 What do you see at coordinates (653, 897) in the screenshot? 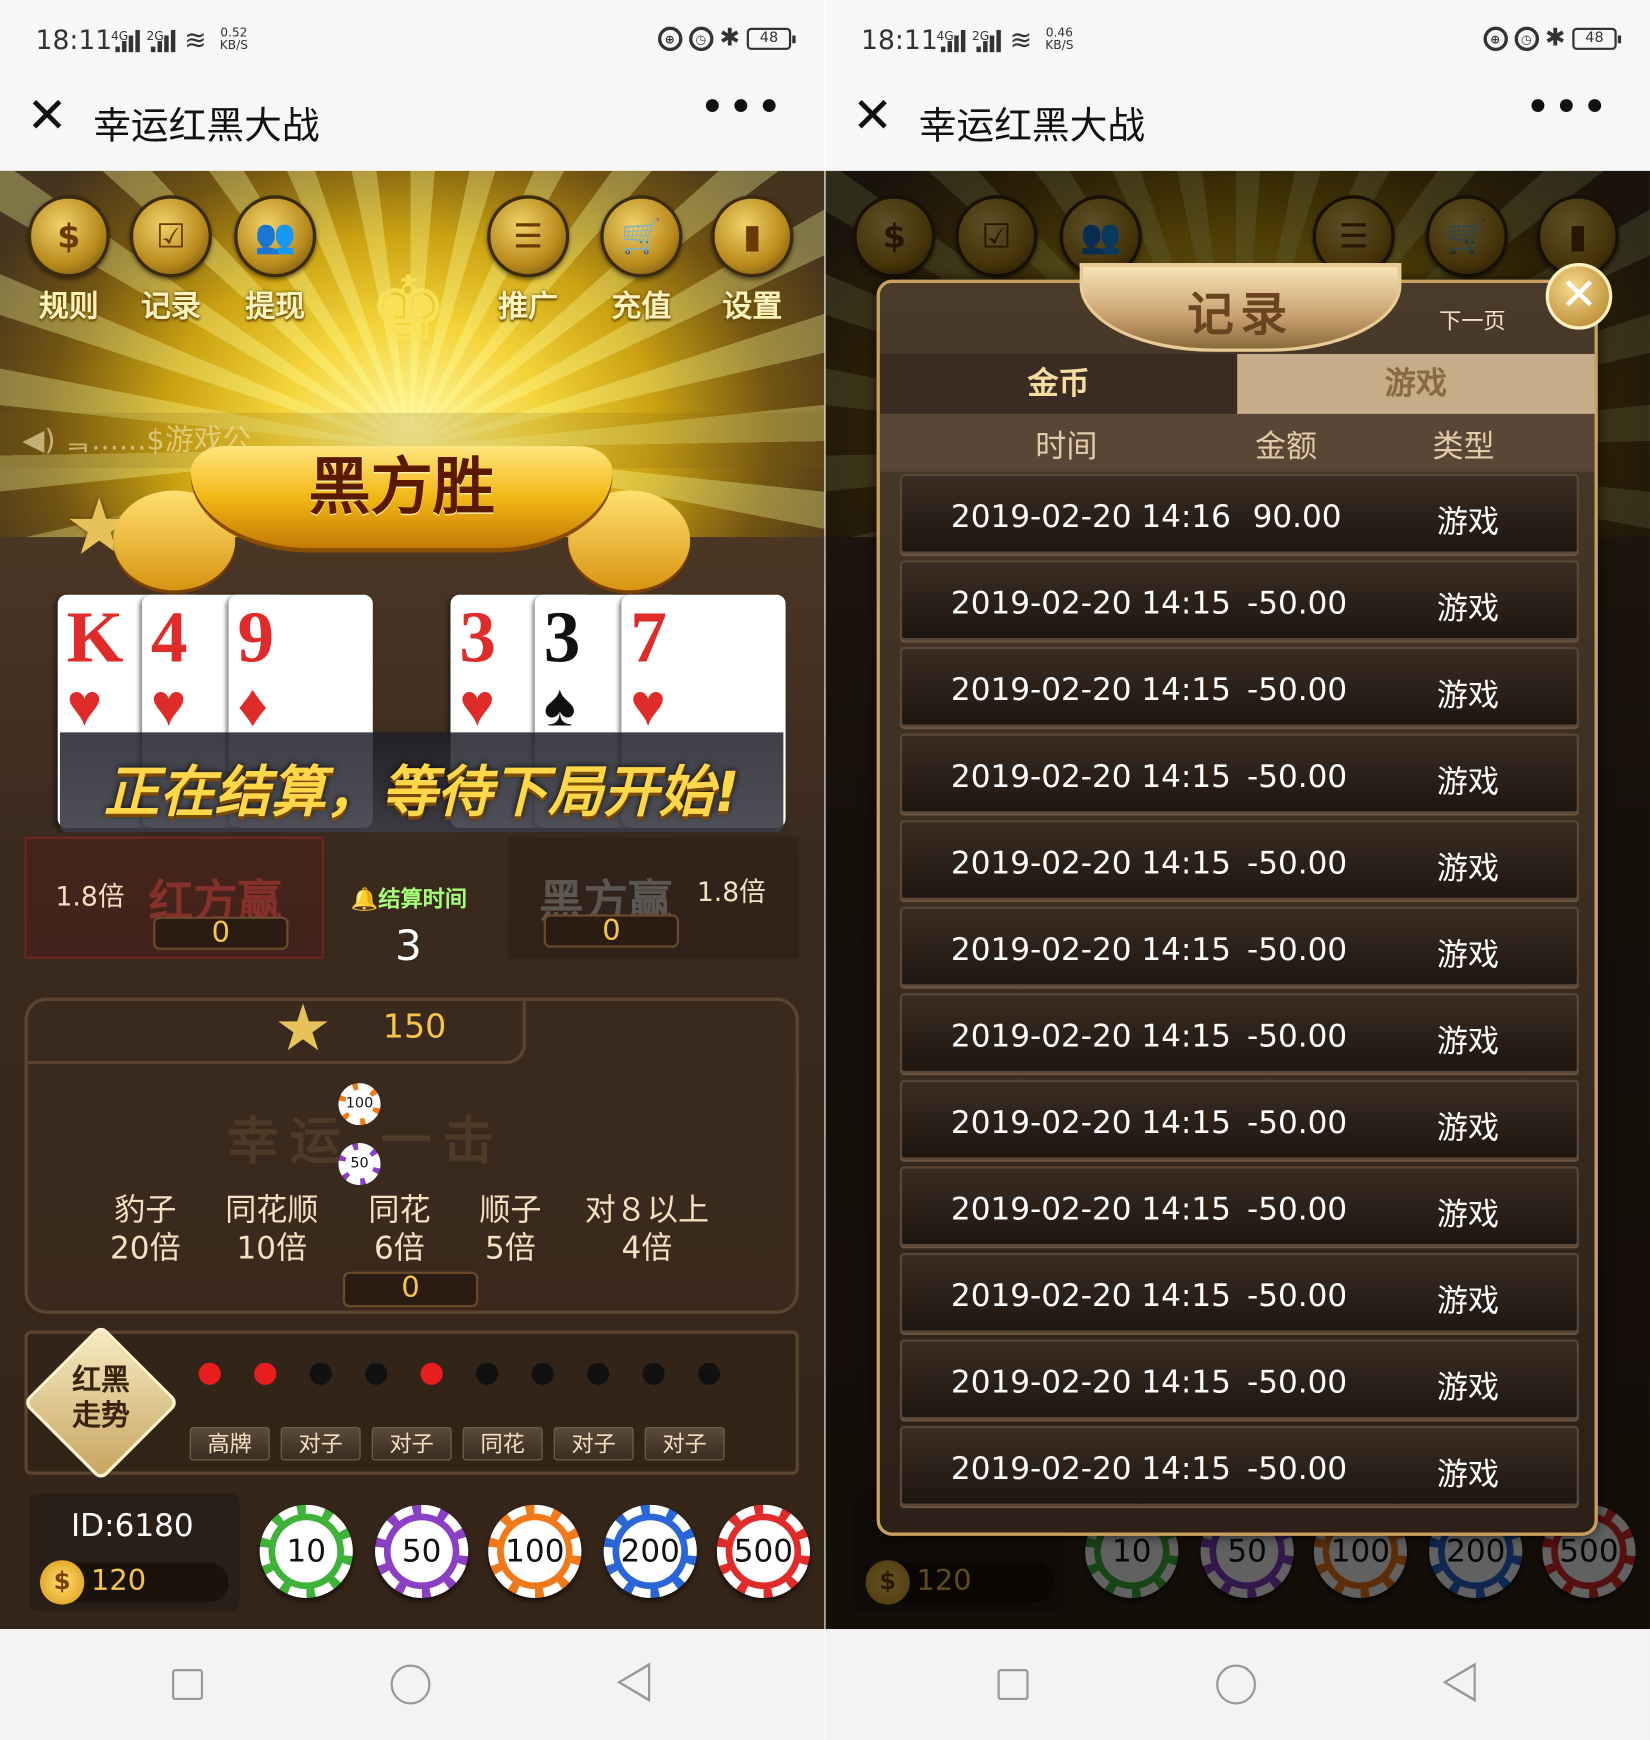
I see `black-side-bet: 黑方赢 1.8倍 0` at bounding box center [653, 897].